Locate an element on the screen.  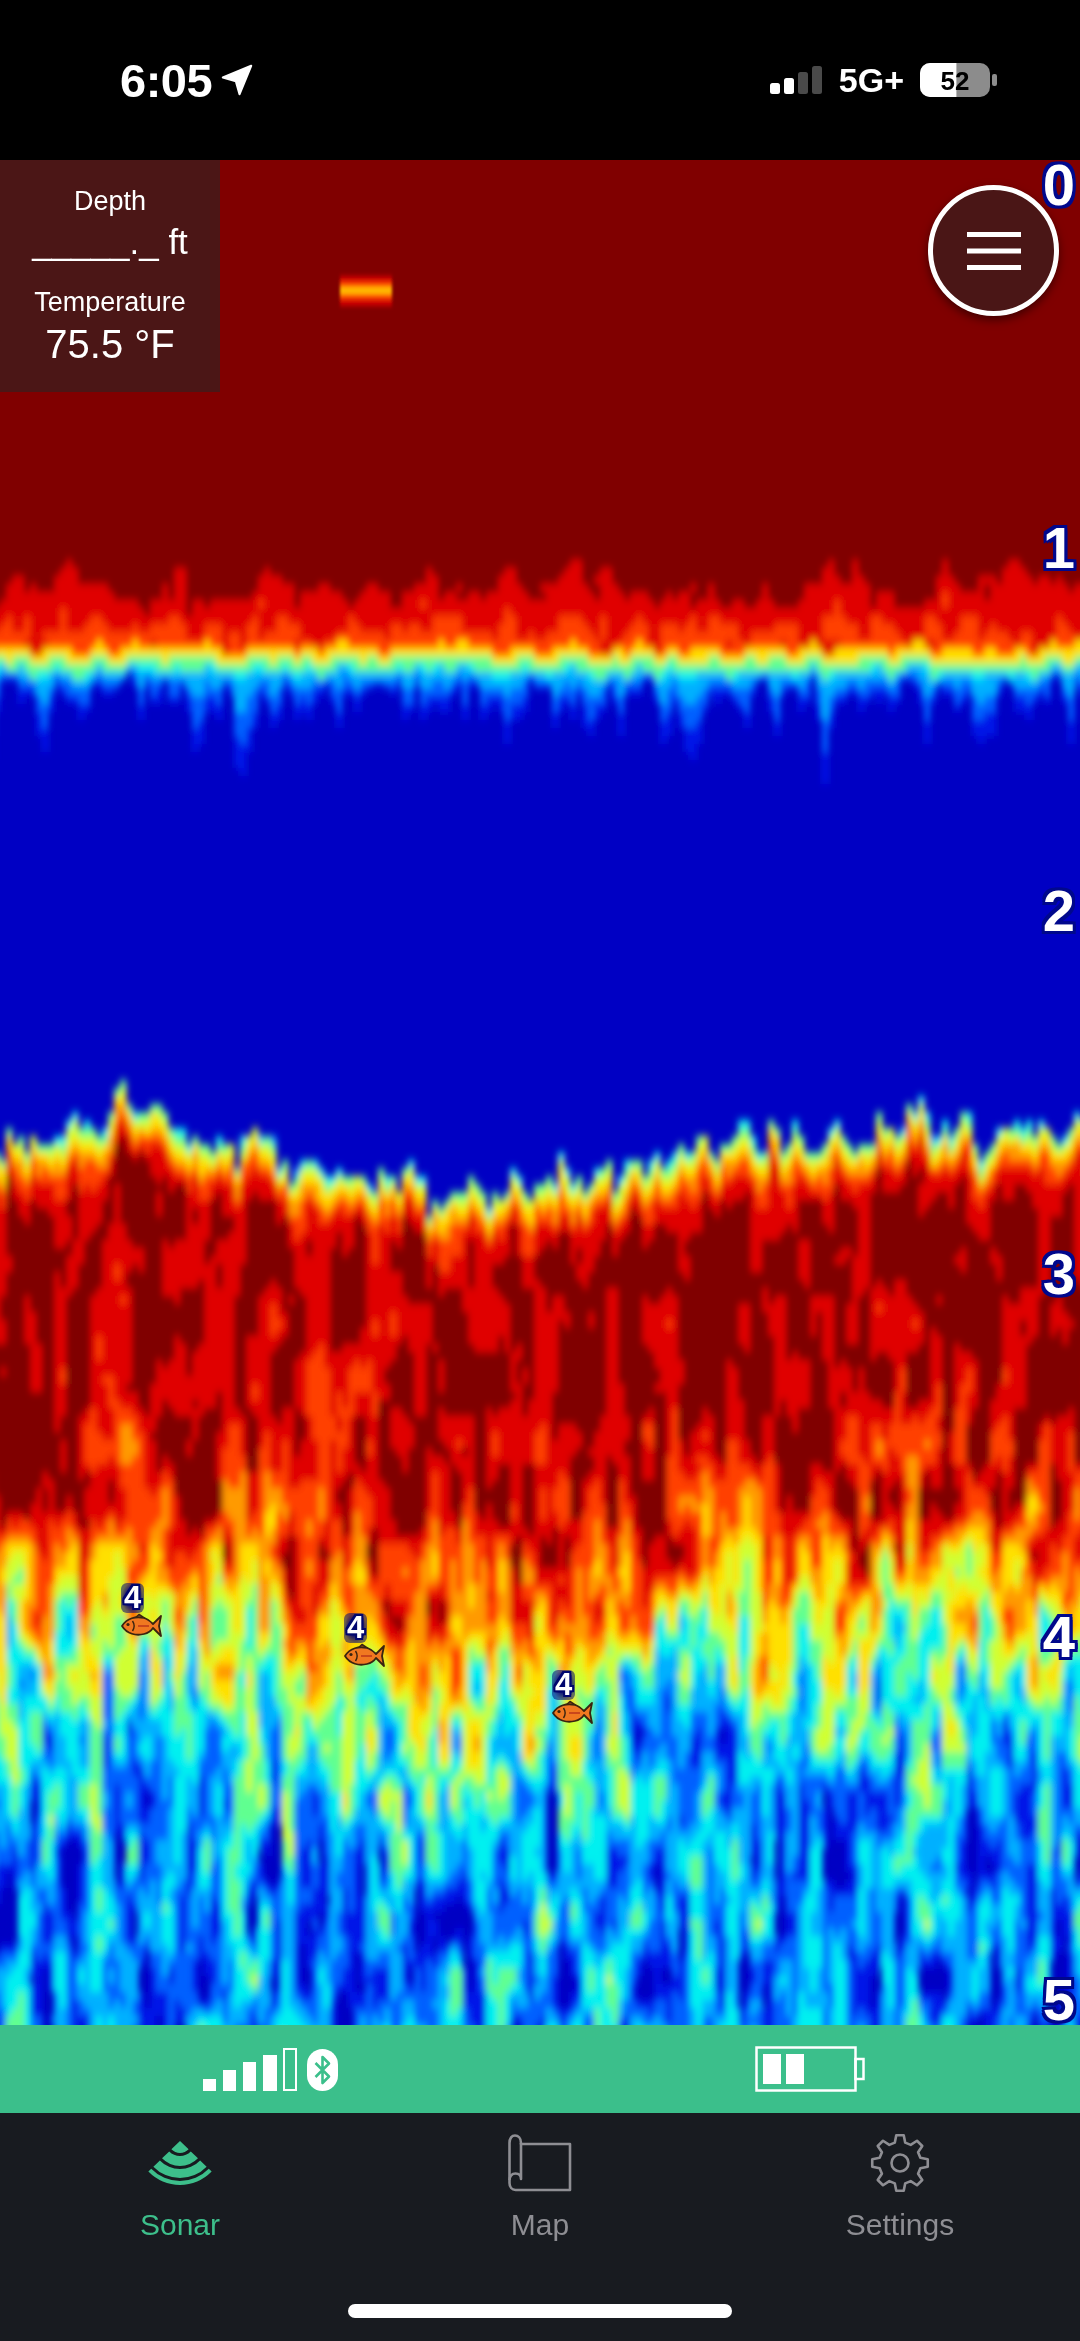
bluetooth-icon is located at coordinates (322, 2069).